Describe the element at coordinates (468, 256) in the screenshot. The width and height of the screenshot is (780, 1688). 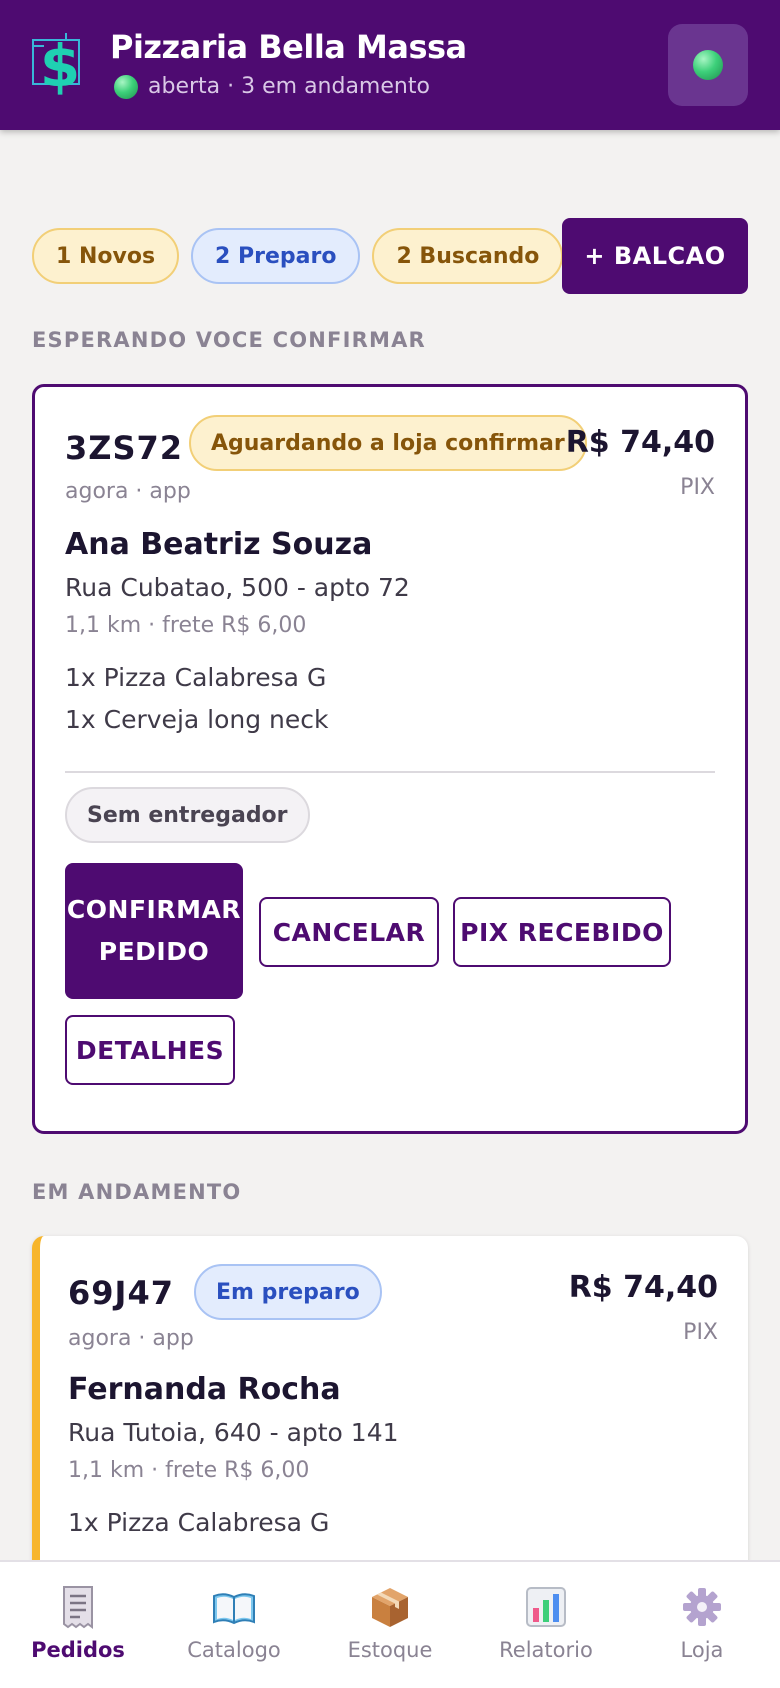
I see `filter-chip-buscando: 2 Buscando` at that location.